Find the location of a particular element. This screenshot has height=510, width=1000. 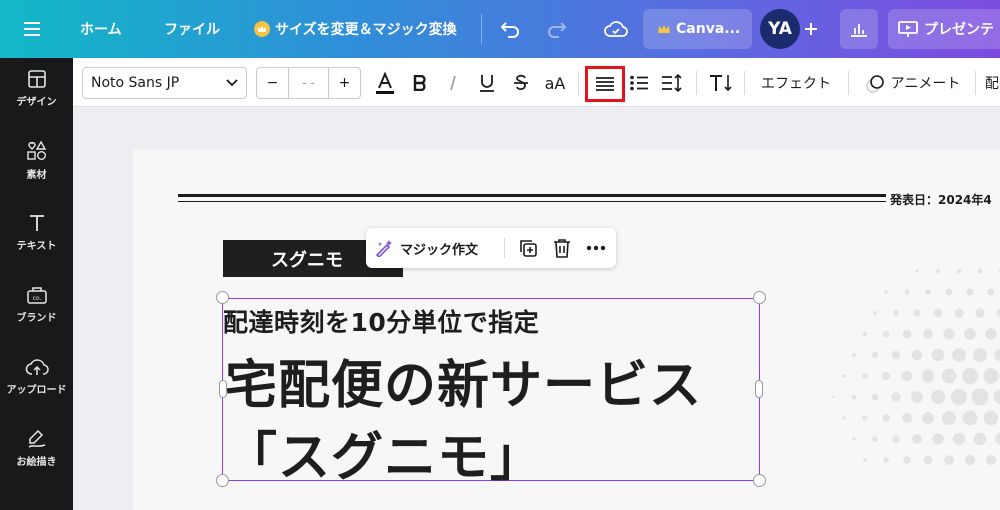

home-menu: ホーム is located at coordinates (101, 29).